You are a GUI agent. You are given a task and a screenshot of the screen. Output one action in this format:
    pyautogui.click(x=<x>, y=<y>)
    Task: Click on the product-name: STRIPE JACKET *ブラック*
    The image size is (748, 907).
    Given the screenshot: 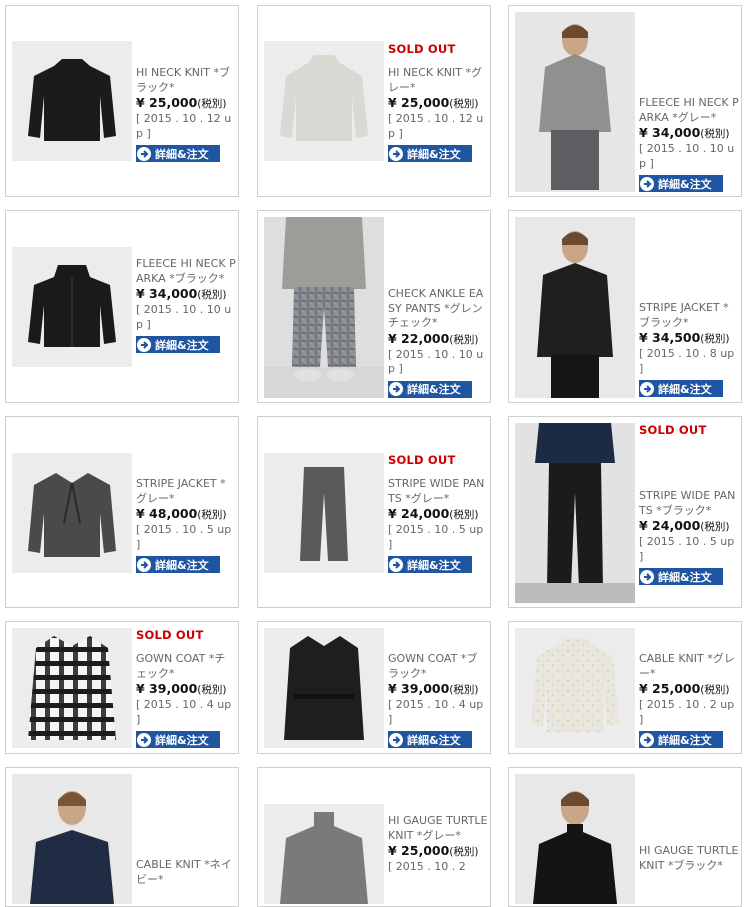 What is the action you would take?
    pyautogui.click(x=689, y=315)
    